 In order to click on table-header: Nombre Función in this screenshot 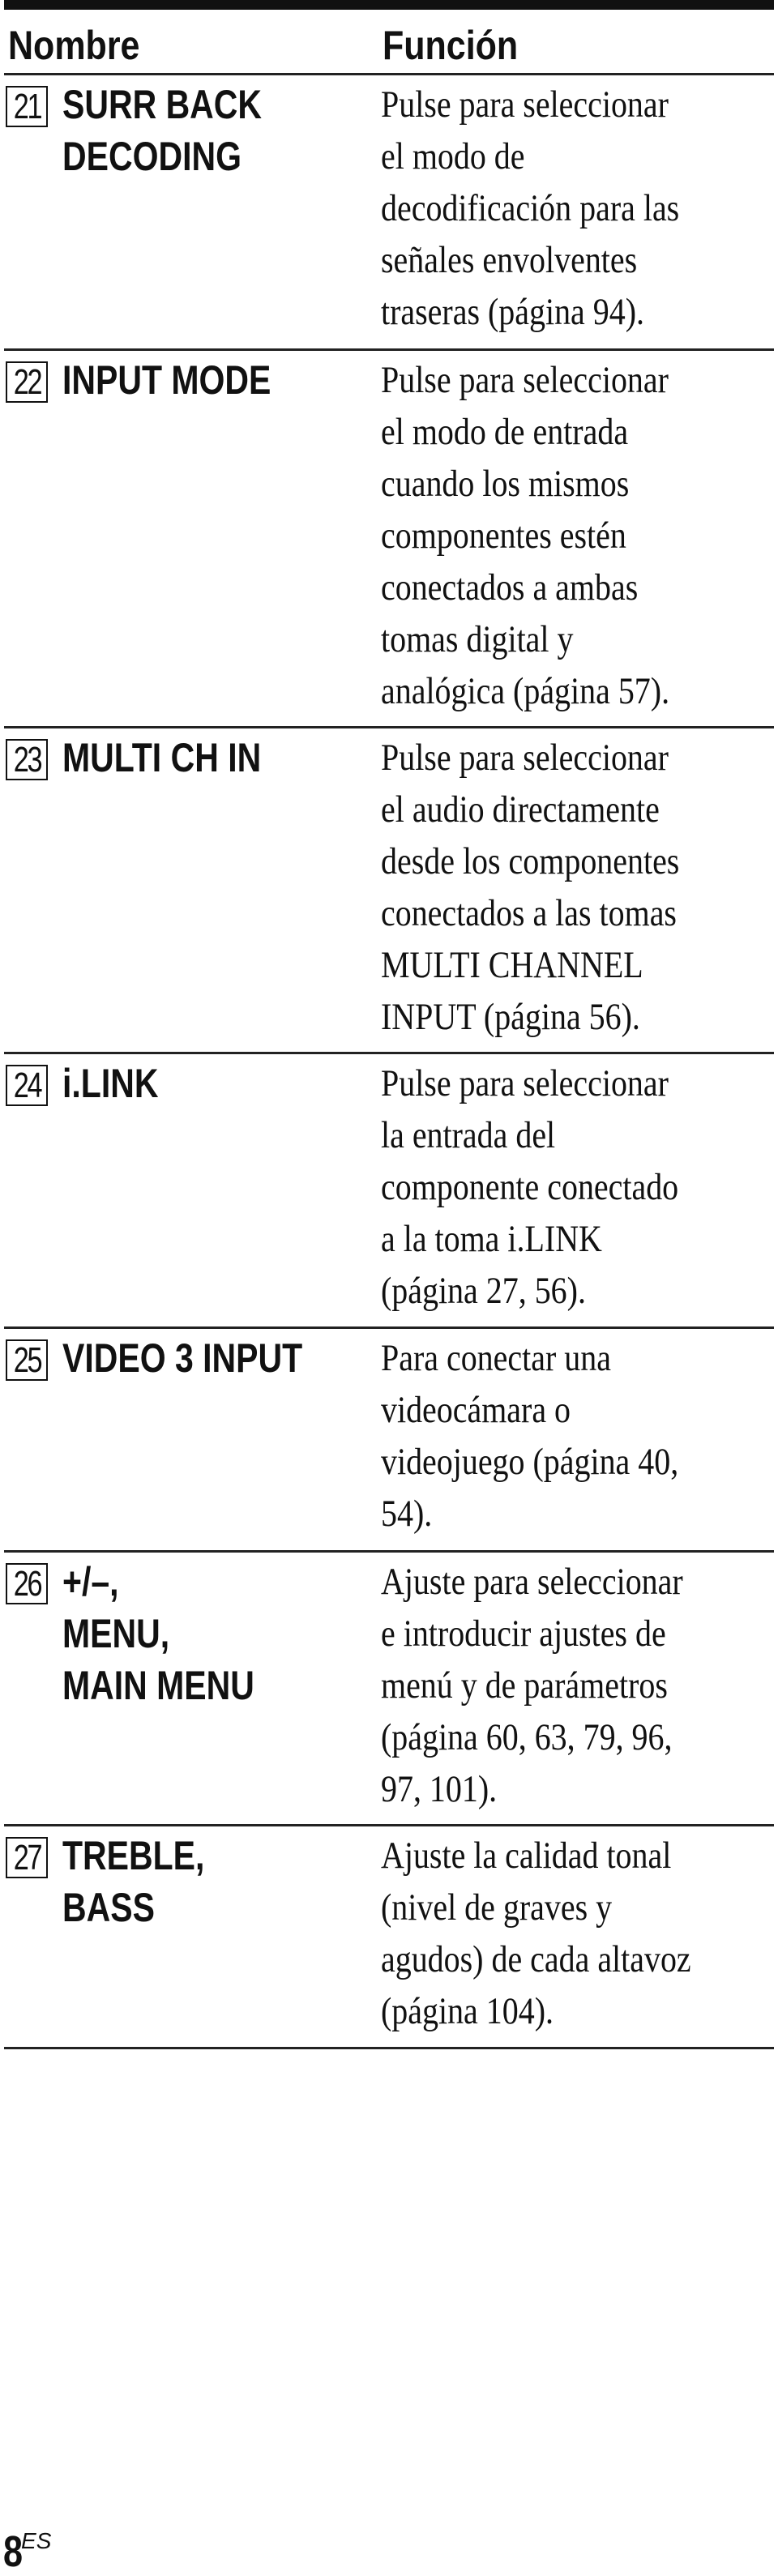, I will do `click(389, 42)`.